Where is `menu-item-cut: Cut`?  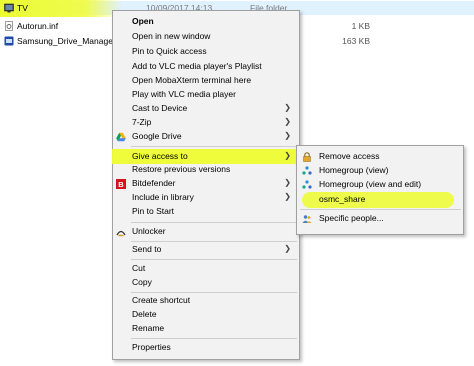
menu-item-cut: Cut is located at coordinates (206, 269).